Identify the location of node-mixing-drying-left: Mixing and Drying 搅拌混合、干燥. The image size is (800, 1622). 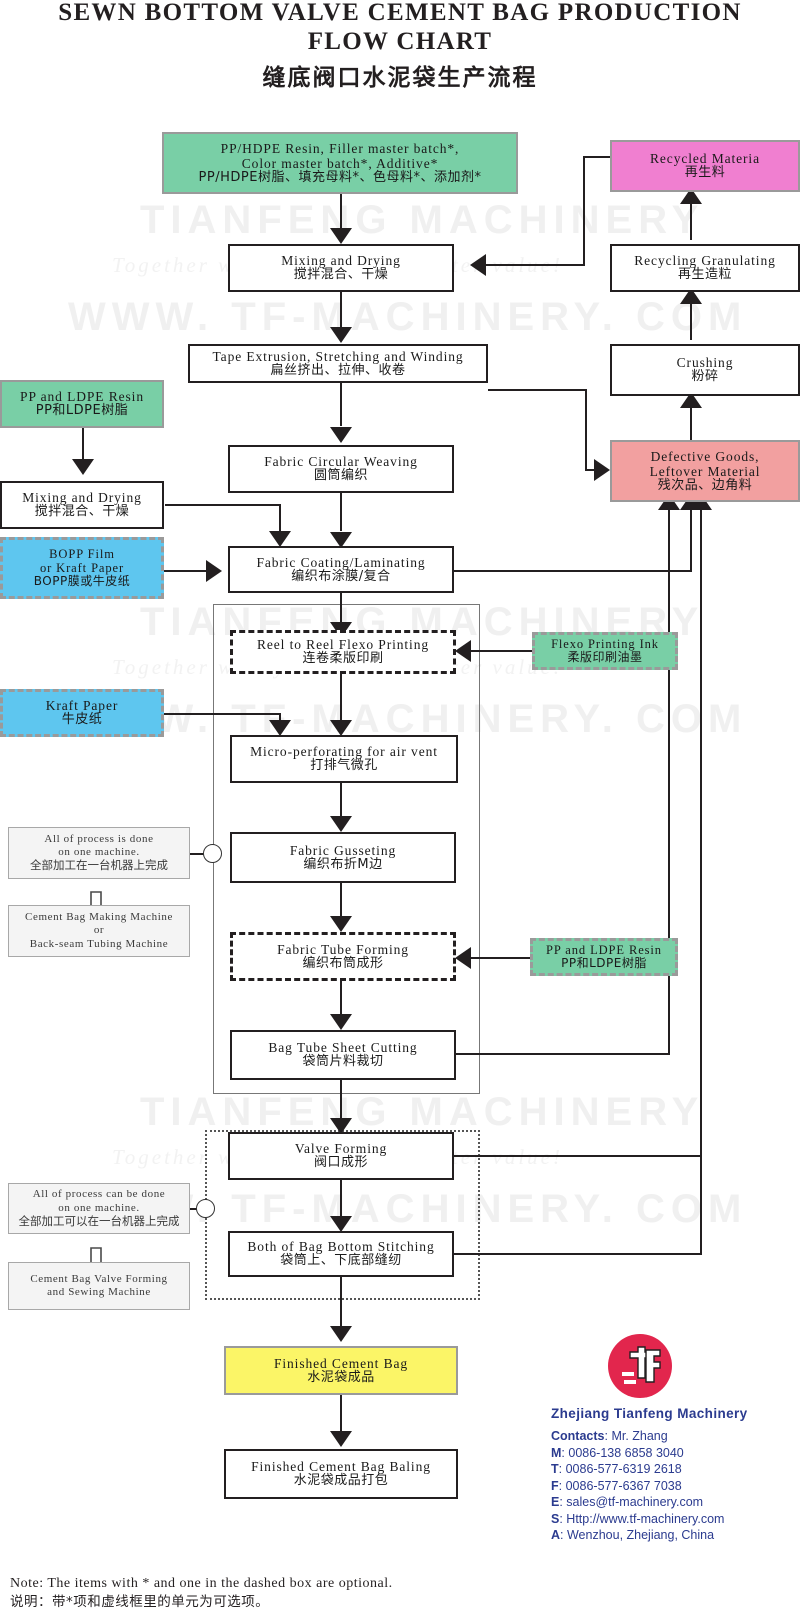
(82, 505).